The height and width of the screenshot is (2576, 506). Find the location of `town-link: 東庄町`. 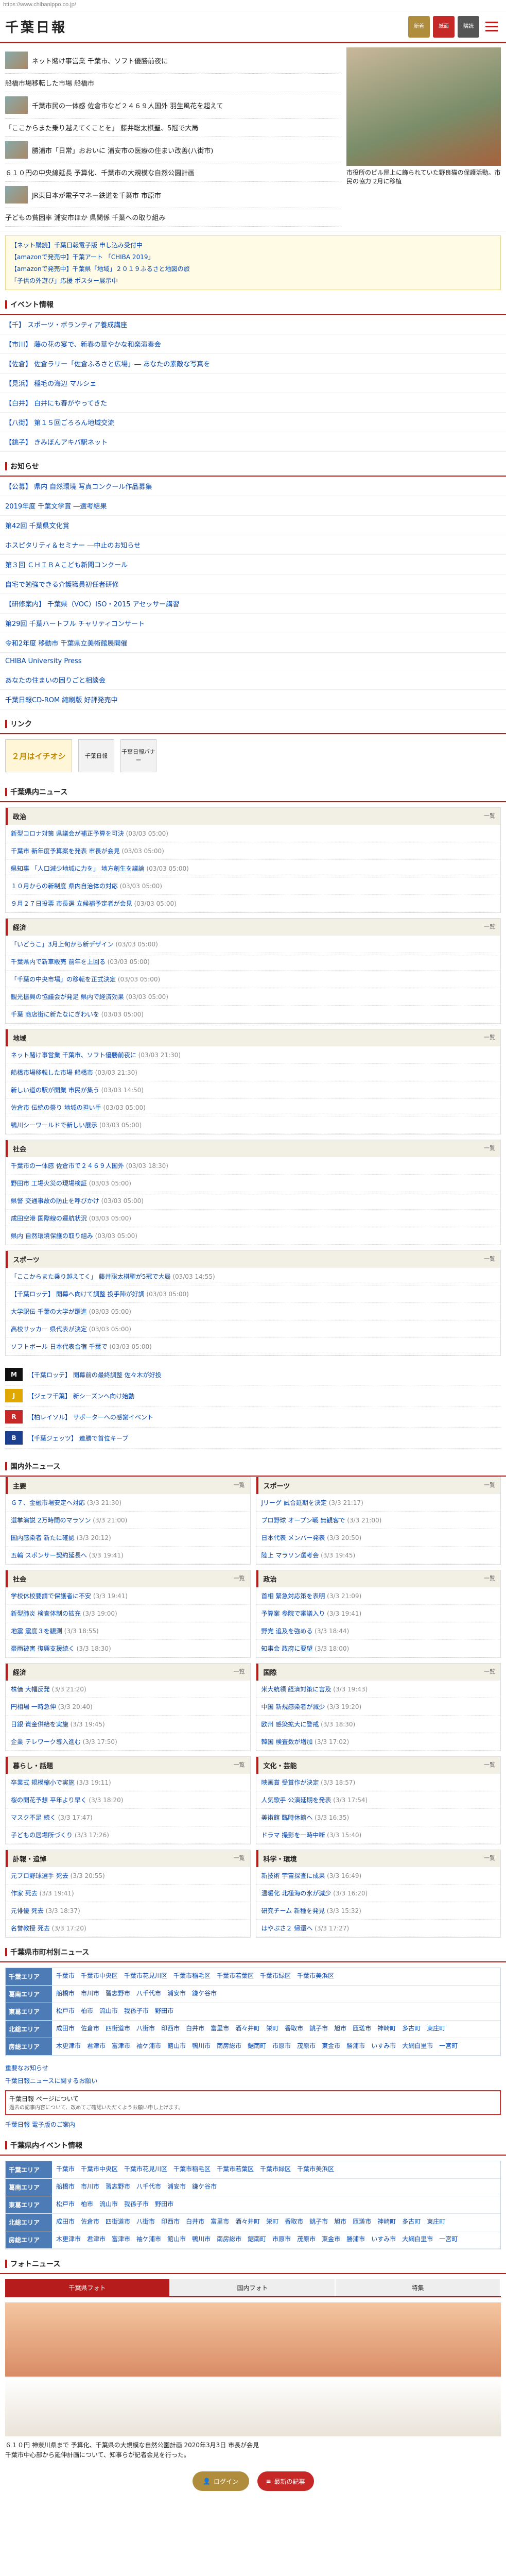

town-link: 東庄町 is located at coordinates (436, 2029).